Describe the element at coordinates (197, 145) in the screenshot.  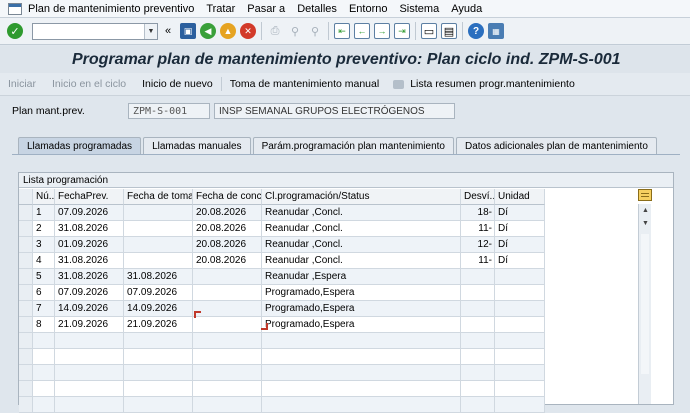
I see `tab-llamadas-manuales: Llamadas manuales` at that location.